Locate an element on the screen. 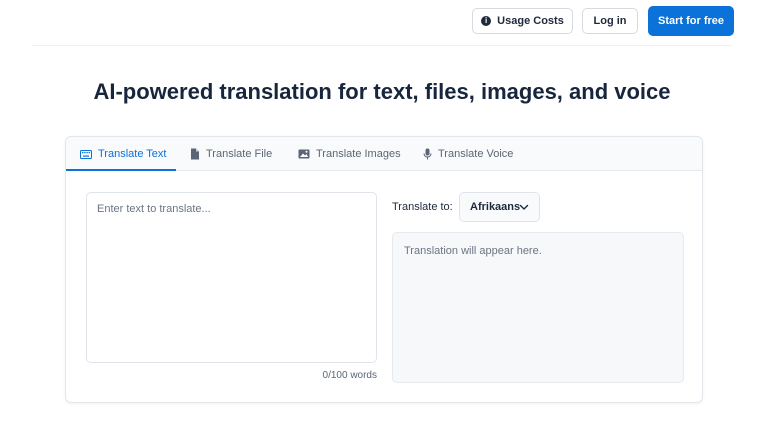 The image size is (764, 433). tab-label: Translate Text is located at coordinates (132, 154).